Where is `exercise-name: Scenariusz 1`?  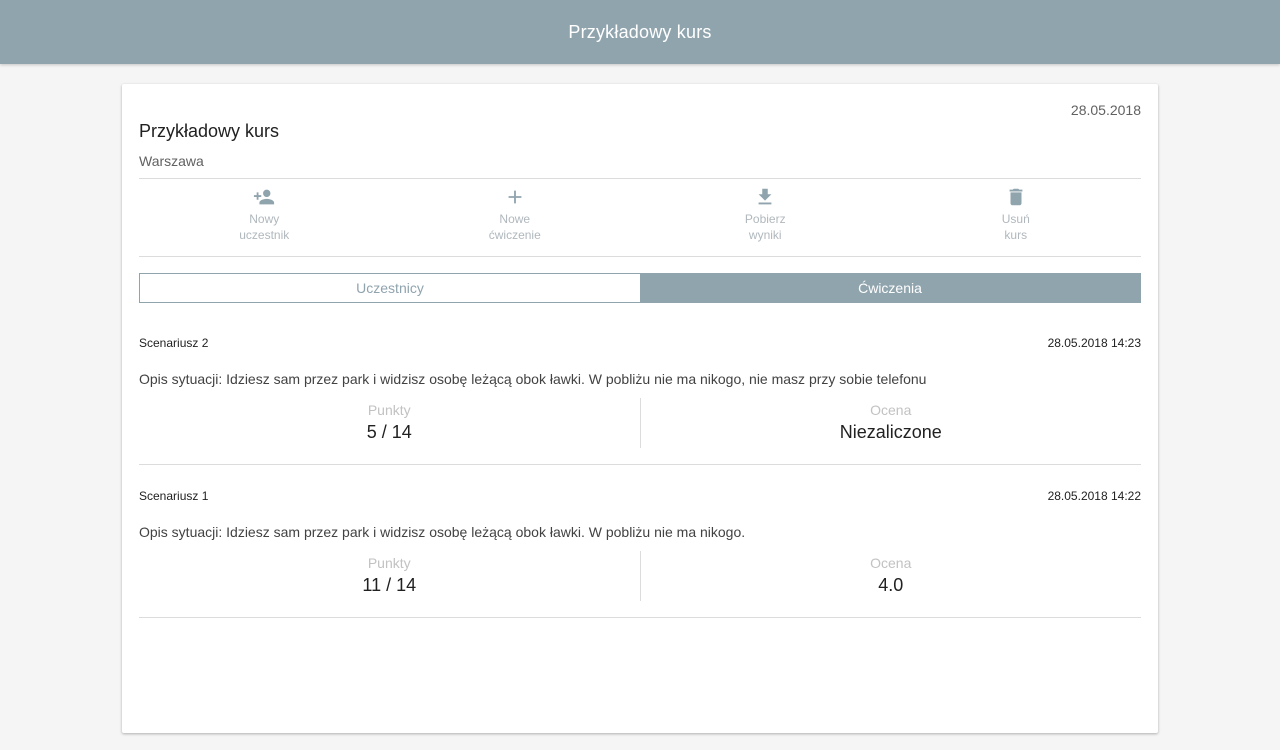 exercise-name: Scenariusz 1 is located at coordinates (174, 496).